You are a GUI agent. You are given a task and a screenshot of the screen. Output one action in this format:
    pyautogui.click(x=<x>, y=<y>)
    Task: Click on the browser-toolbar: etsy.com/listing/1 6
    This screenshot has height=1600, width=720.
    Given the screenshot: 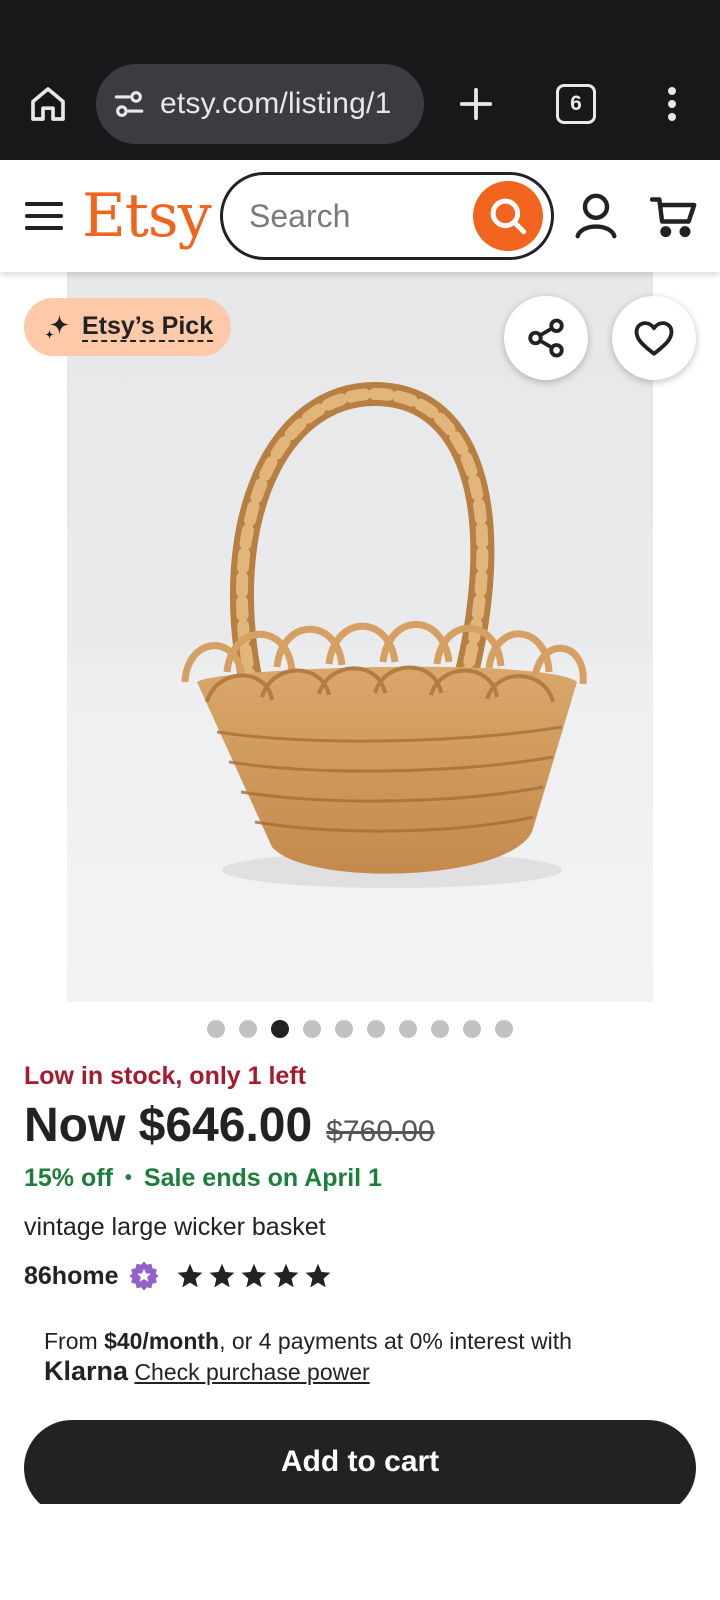 What is the action you would take?
    pyautogui.click(x=360, y=80)
    